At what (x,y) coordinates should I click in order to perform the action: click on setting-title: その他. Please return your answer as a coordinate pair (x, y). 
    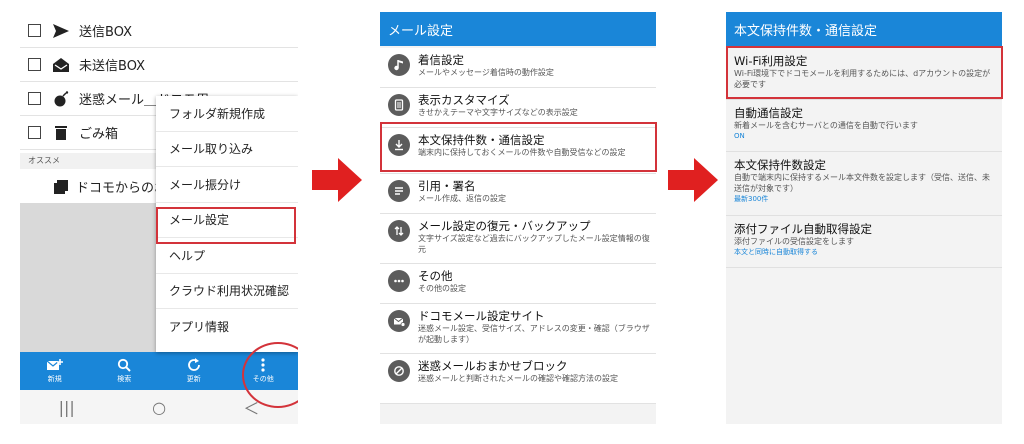
    Looking at the image, I should click on (435, 276).